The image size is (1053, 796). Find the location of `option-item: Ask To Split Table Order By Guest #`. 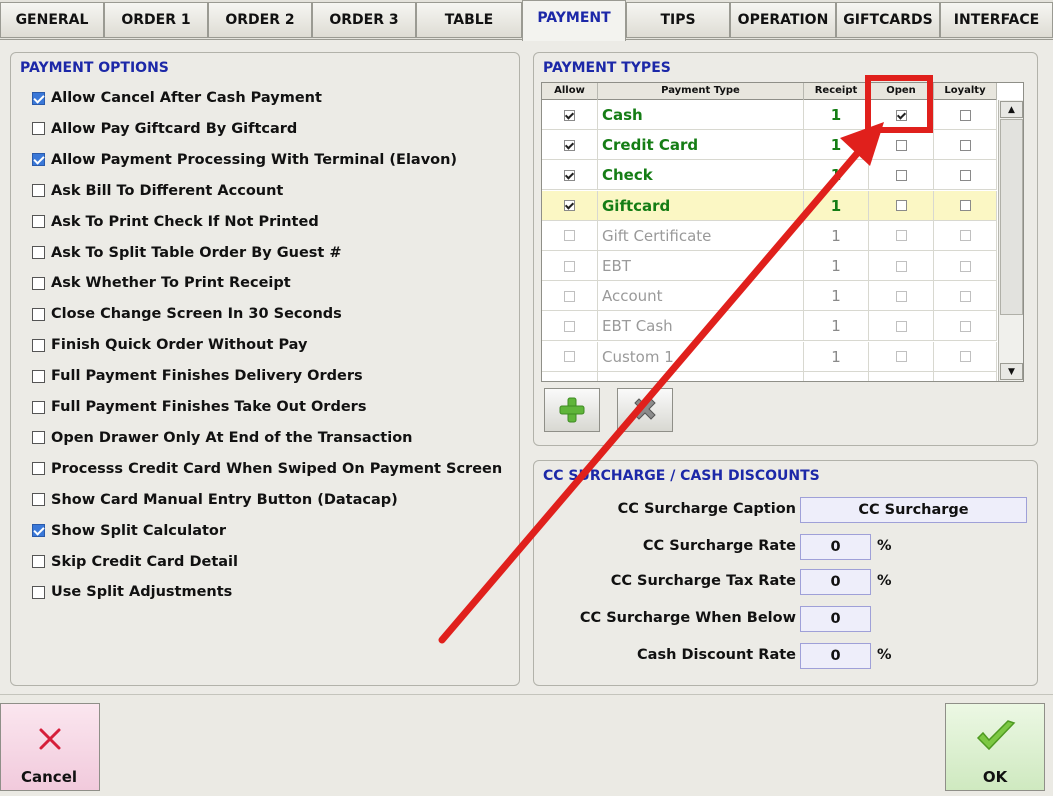

option-item: Ask To Split Table Order By Guest # is located at coordinates (187, 253).